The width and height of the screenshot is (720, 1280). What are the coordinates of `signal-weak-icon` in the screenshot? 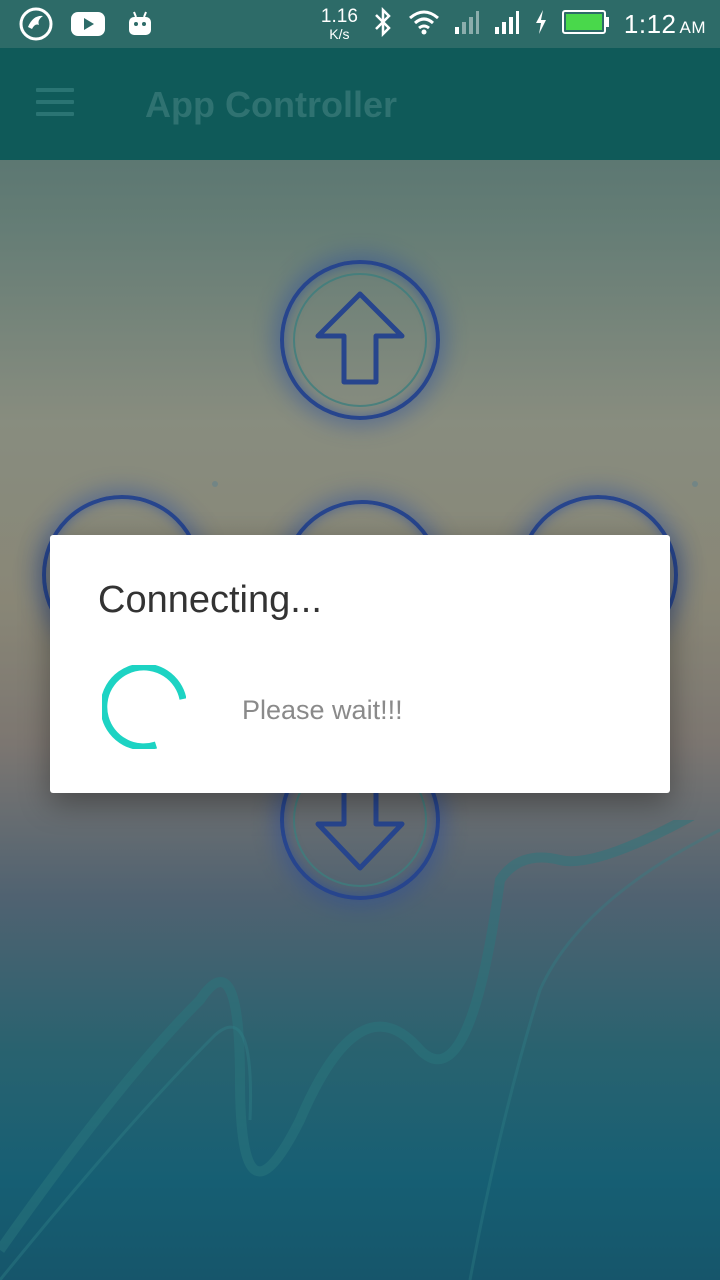 It's located at (467, 24).